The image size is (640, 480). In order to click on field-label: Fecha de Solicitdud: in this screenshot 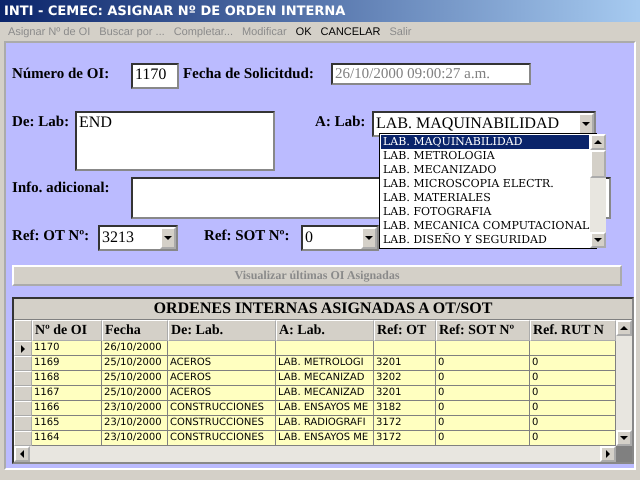, I will do `click(249, 74)`.